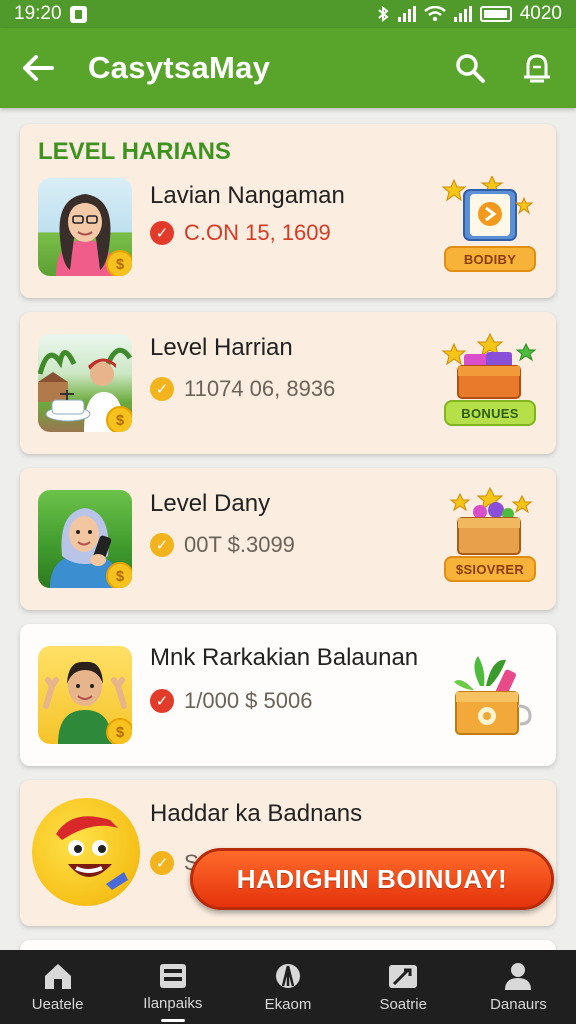 This screenshot has width=576, height=1024. I want to click on item-amount: ✓ C.ON 15, 1609, so click(240, 233).